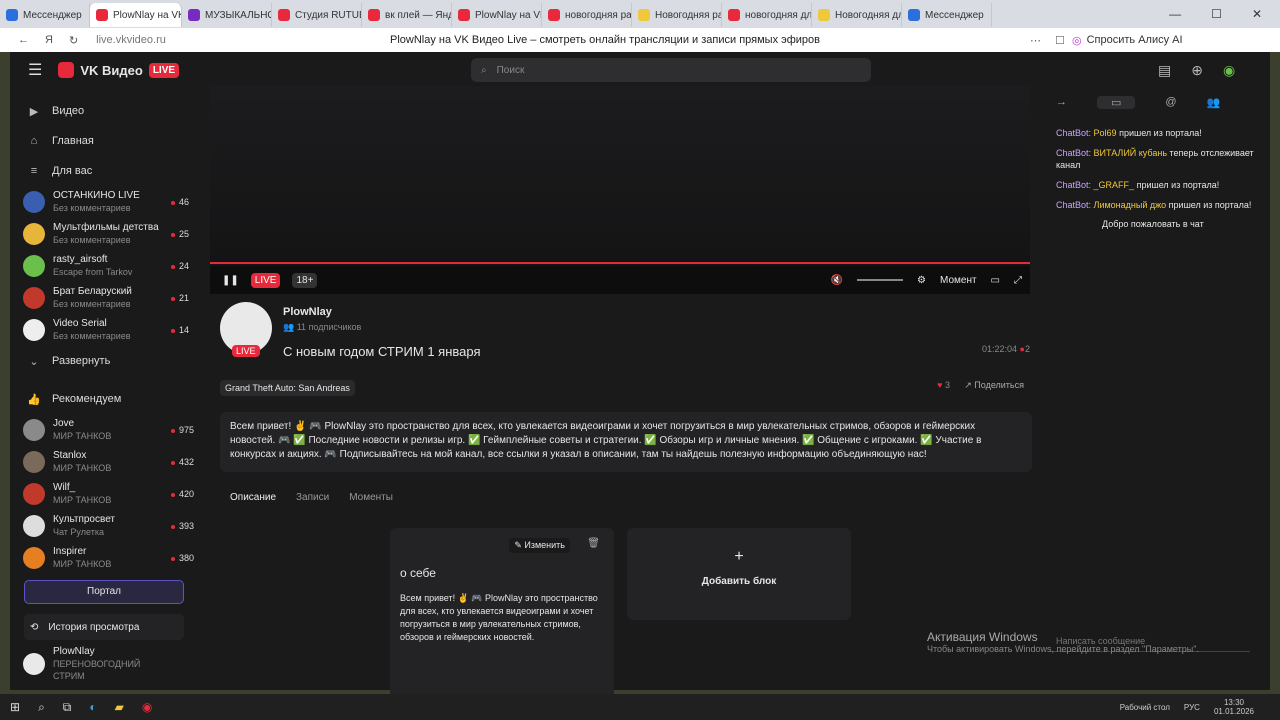 The height and width of the screenshot is (720, 1280). Describe the element at coordinates (73, 40) in the screenshot. I see `reload-icon: ↻` at that location.